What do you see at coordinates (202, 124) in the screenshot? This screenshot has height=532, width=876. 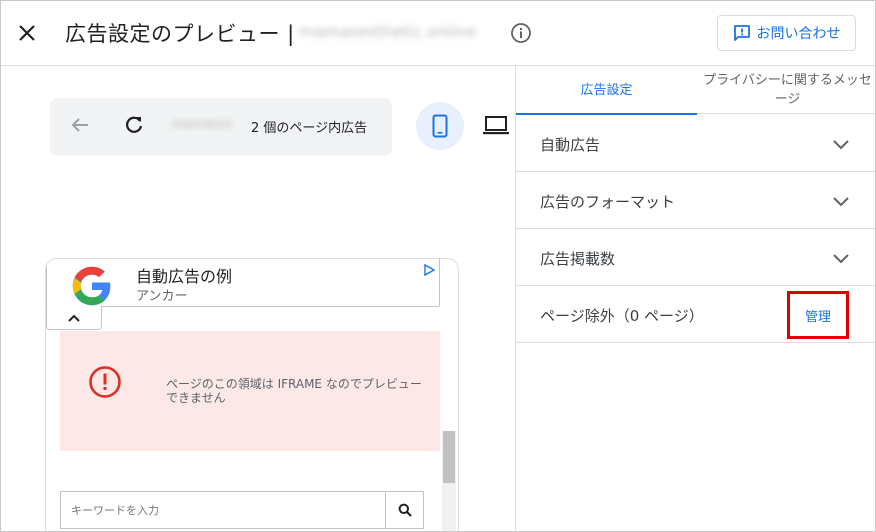 I see `site-name-blurred: mamasss` at bounding box center [202, 124].